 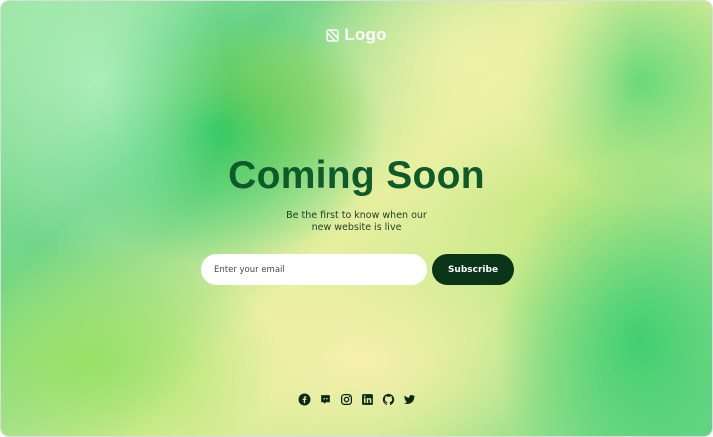 I want to click on subtitle-line-1: Be the first to know when our, so click(x=356, y=215).